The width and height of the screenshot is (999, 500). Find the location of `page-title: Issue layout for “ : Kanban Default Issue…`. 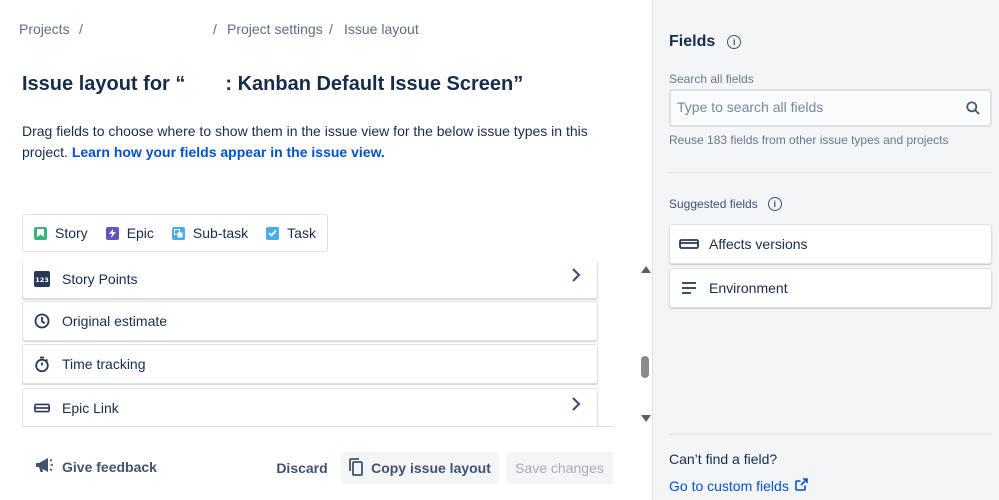

page-title: Issue layout for “ : Kanban Default Issue… is located at coordinates (272, 84).